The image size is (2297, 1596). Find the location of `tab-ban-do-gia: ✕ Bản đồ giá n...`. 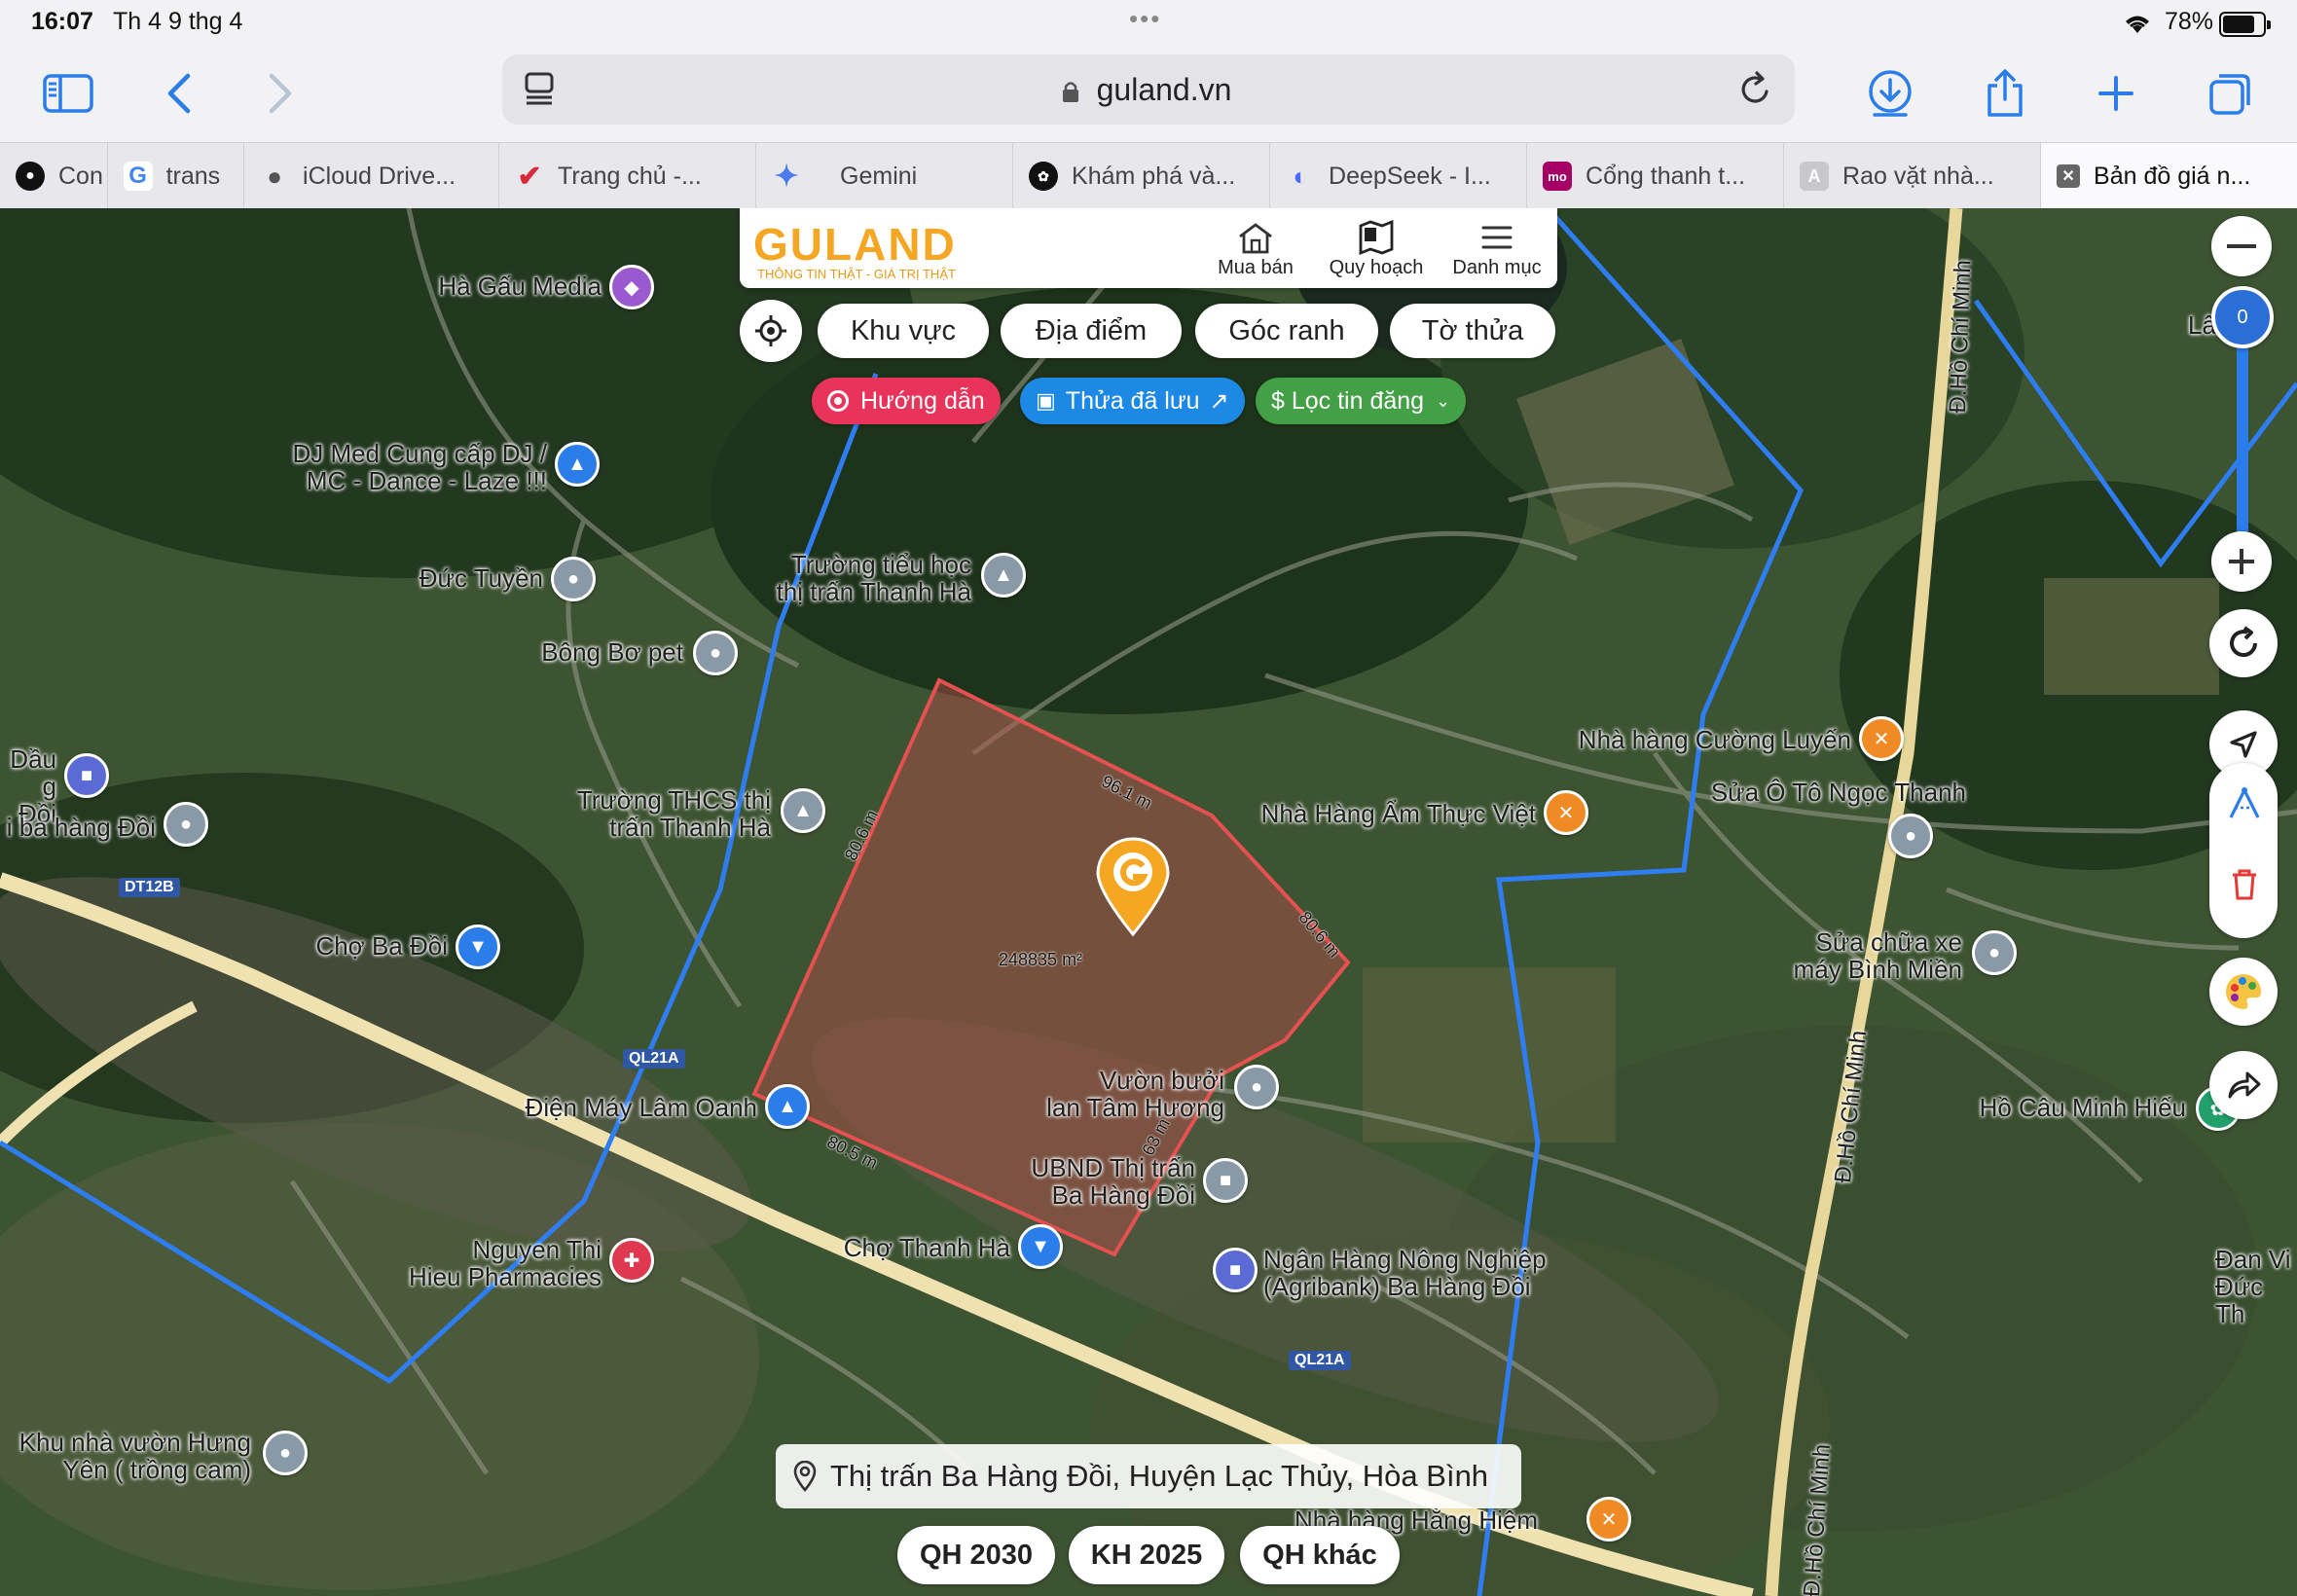

tab-ban-do-gia: ✕ Bản đồ giá n... is located at coordinates (2169, 176).